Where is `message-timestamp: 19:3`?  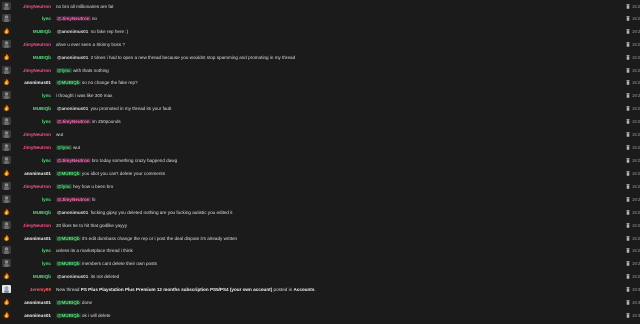
message-timestamp: 19:3 is located at coordinates (636, 289).